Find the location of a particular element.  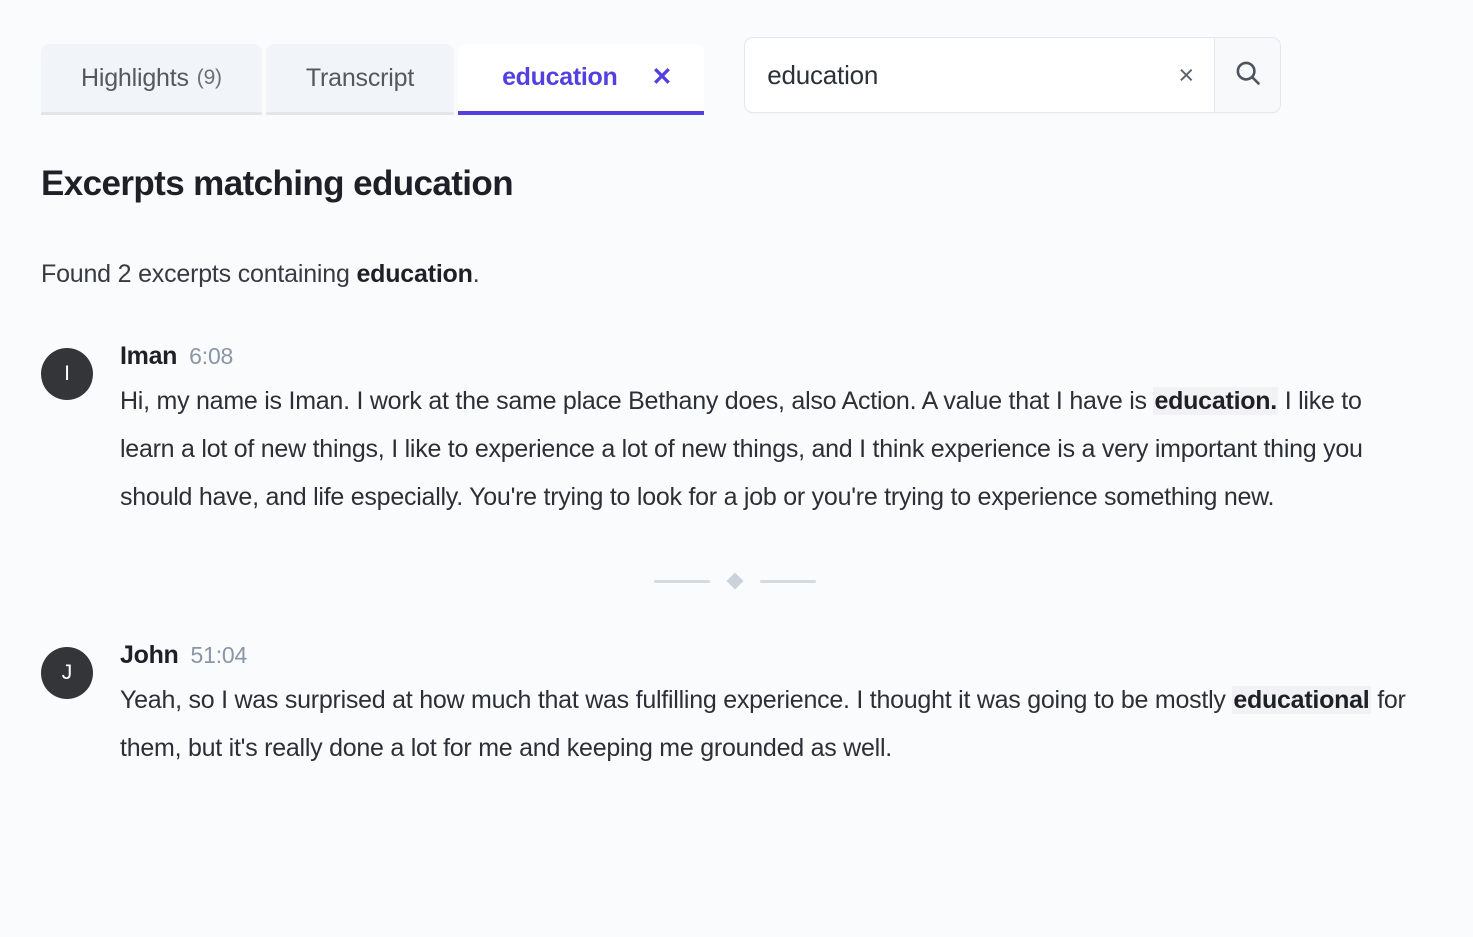

tab-education: education ✕ is located at coordinates (581, 79).